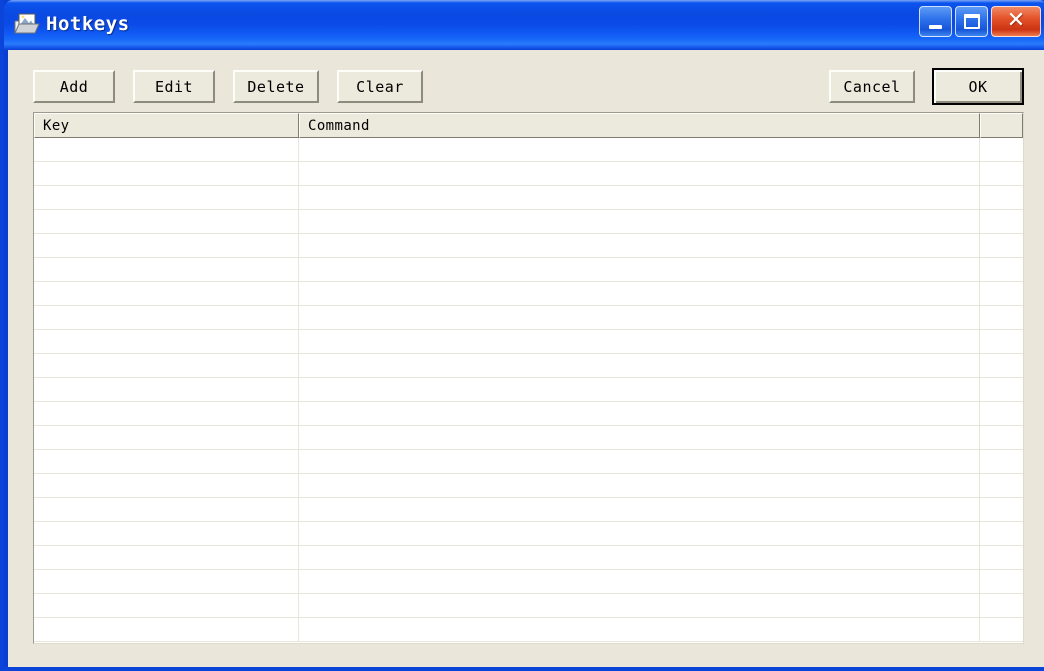  Describe the element at coordinates (978, 86) in the screenshot. I see `ok-button: OK` at that location.